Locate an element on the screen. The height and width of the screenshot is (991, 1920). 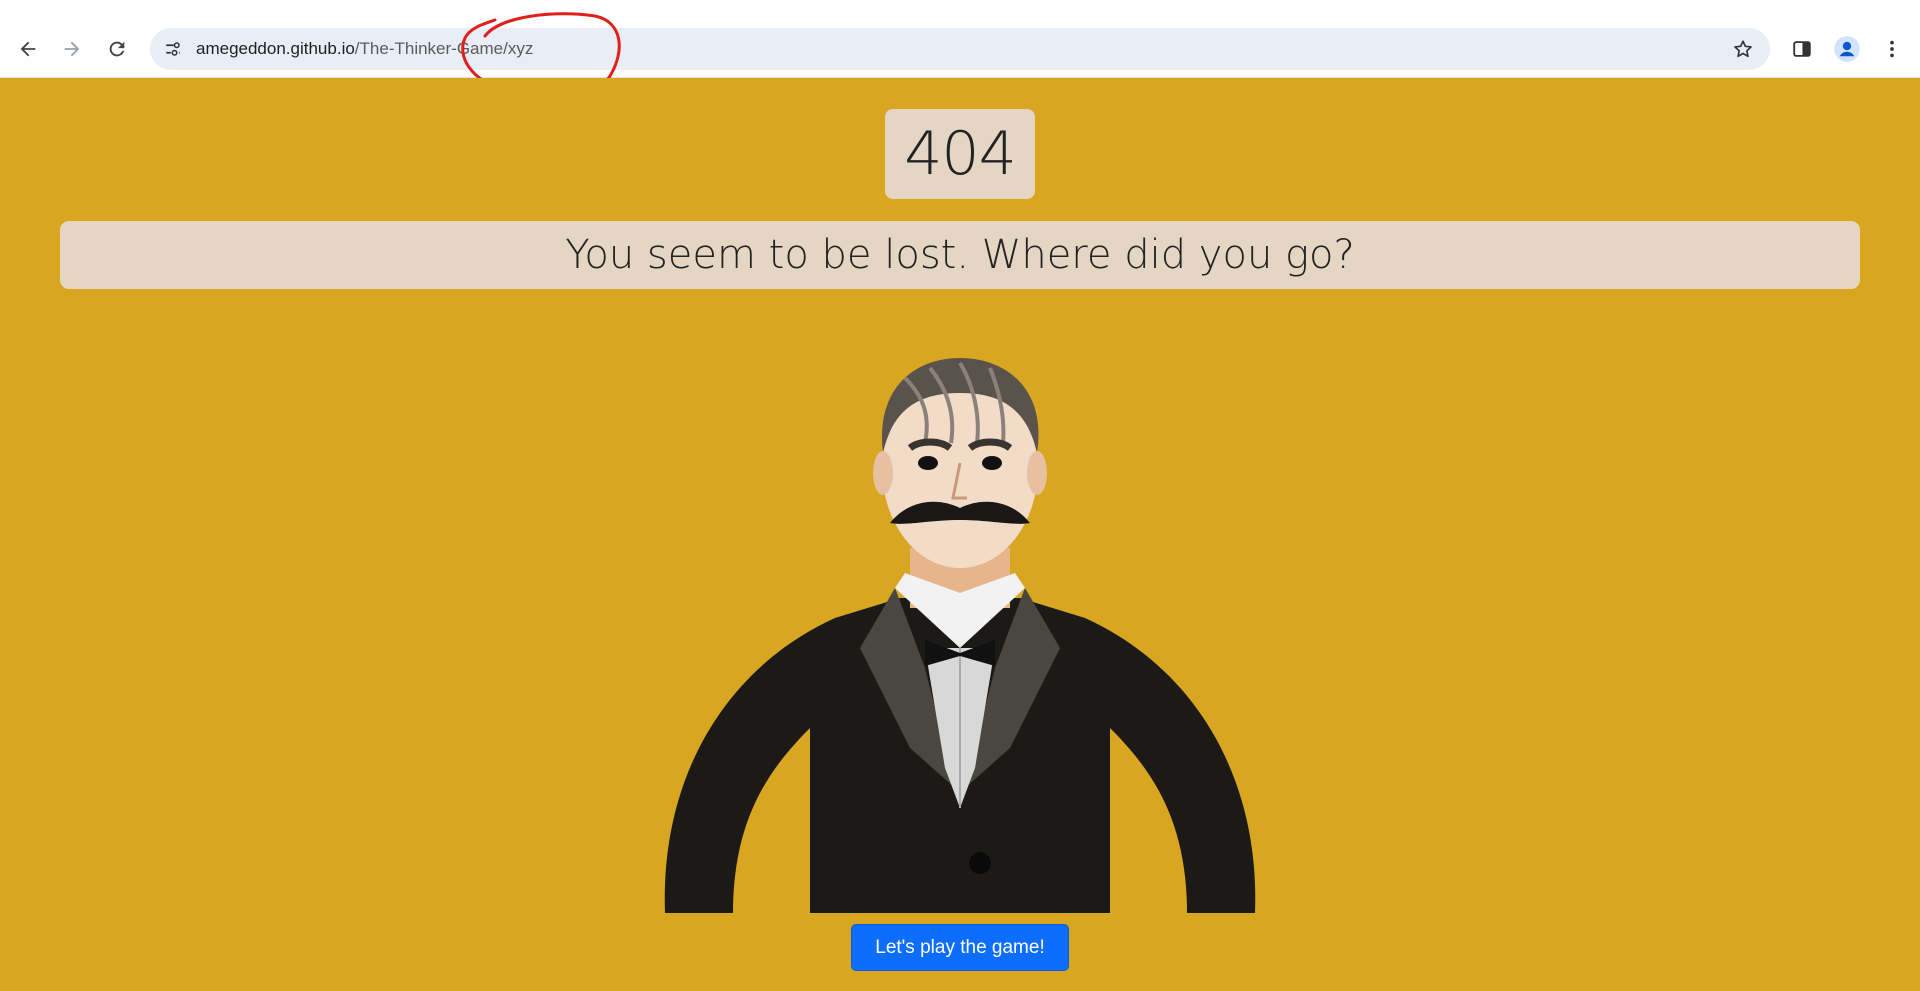
forward-button is located at coordinates (72, 49).